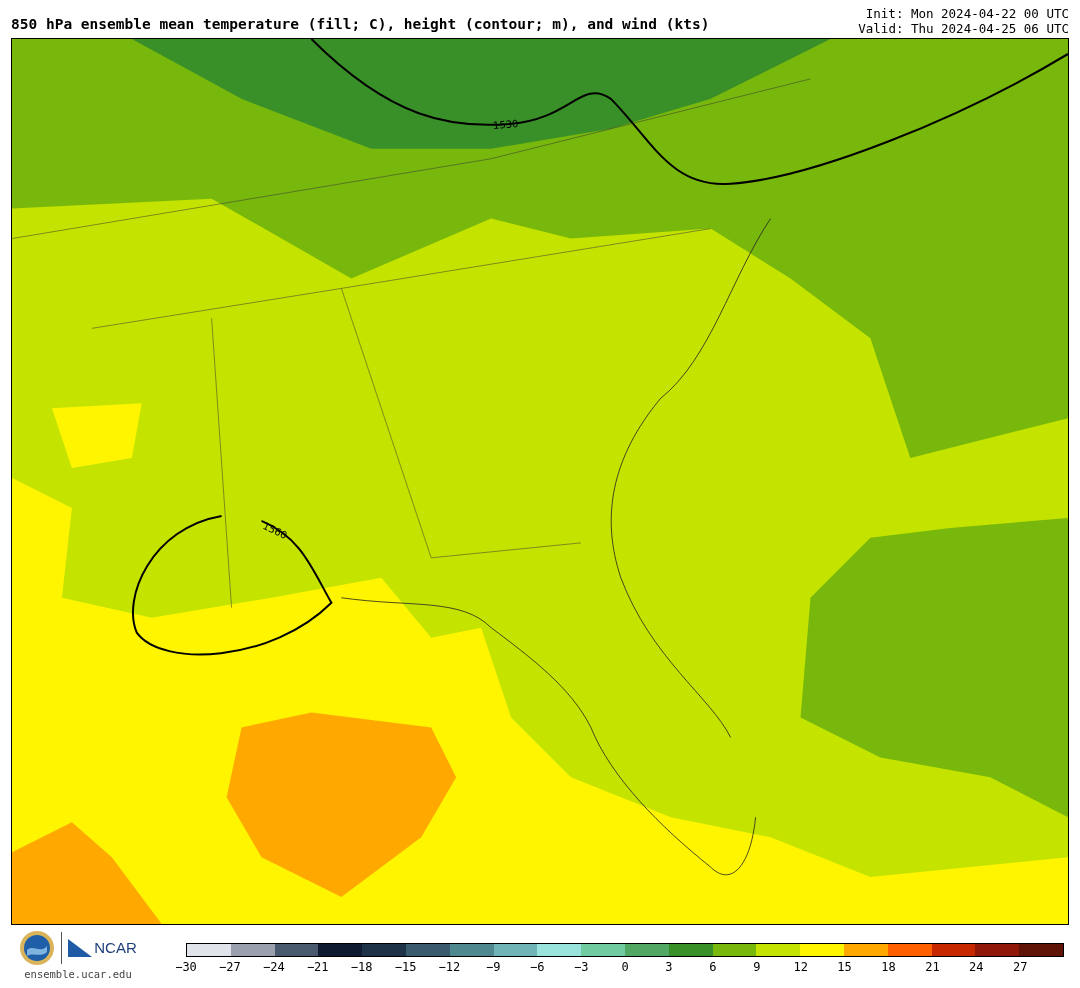  I want to click on colorbar-tick: 18, so click(888, 967).